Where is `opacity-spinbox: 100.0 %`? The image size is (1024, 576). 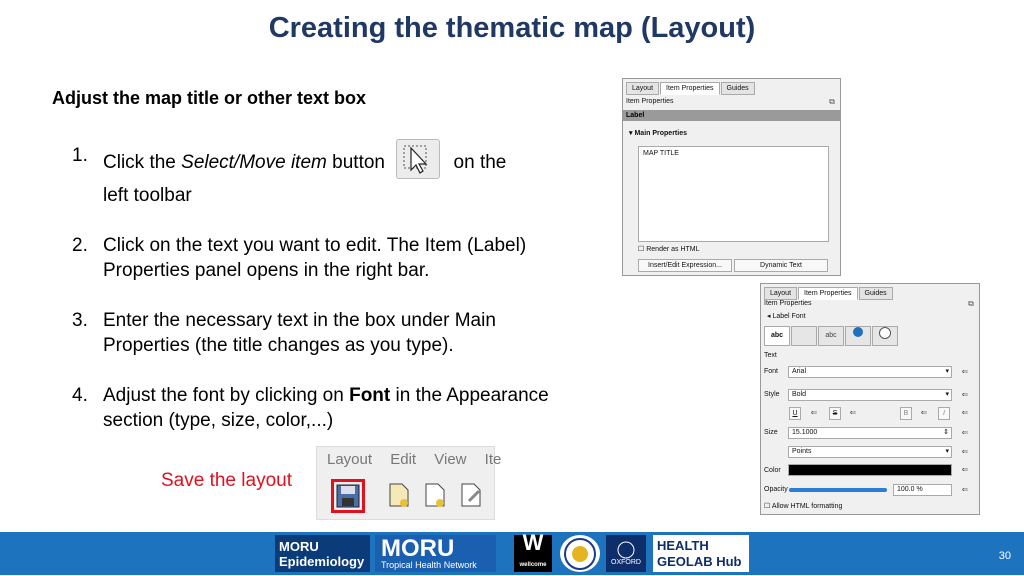 opacity-spinbox: 100.0 % is located at coordinates (922, 490).